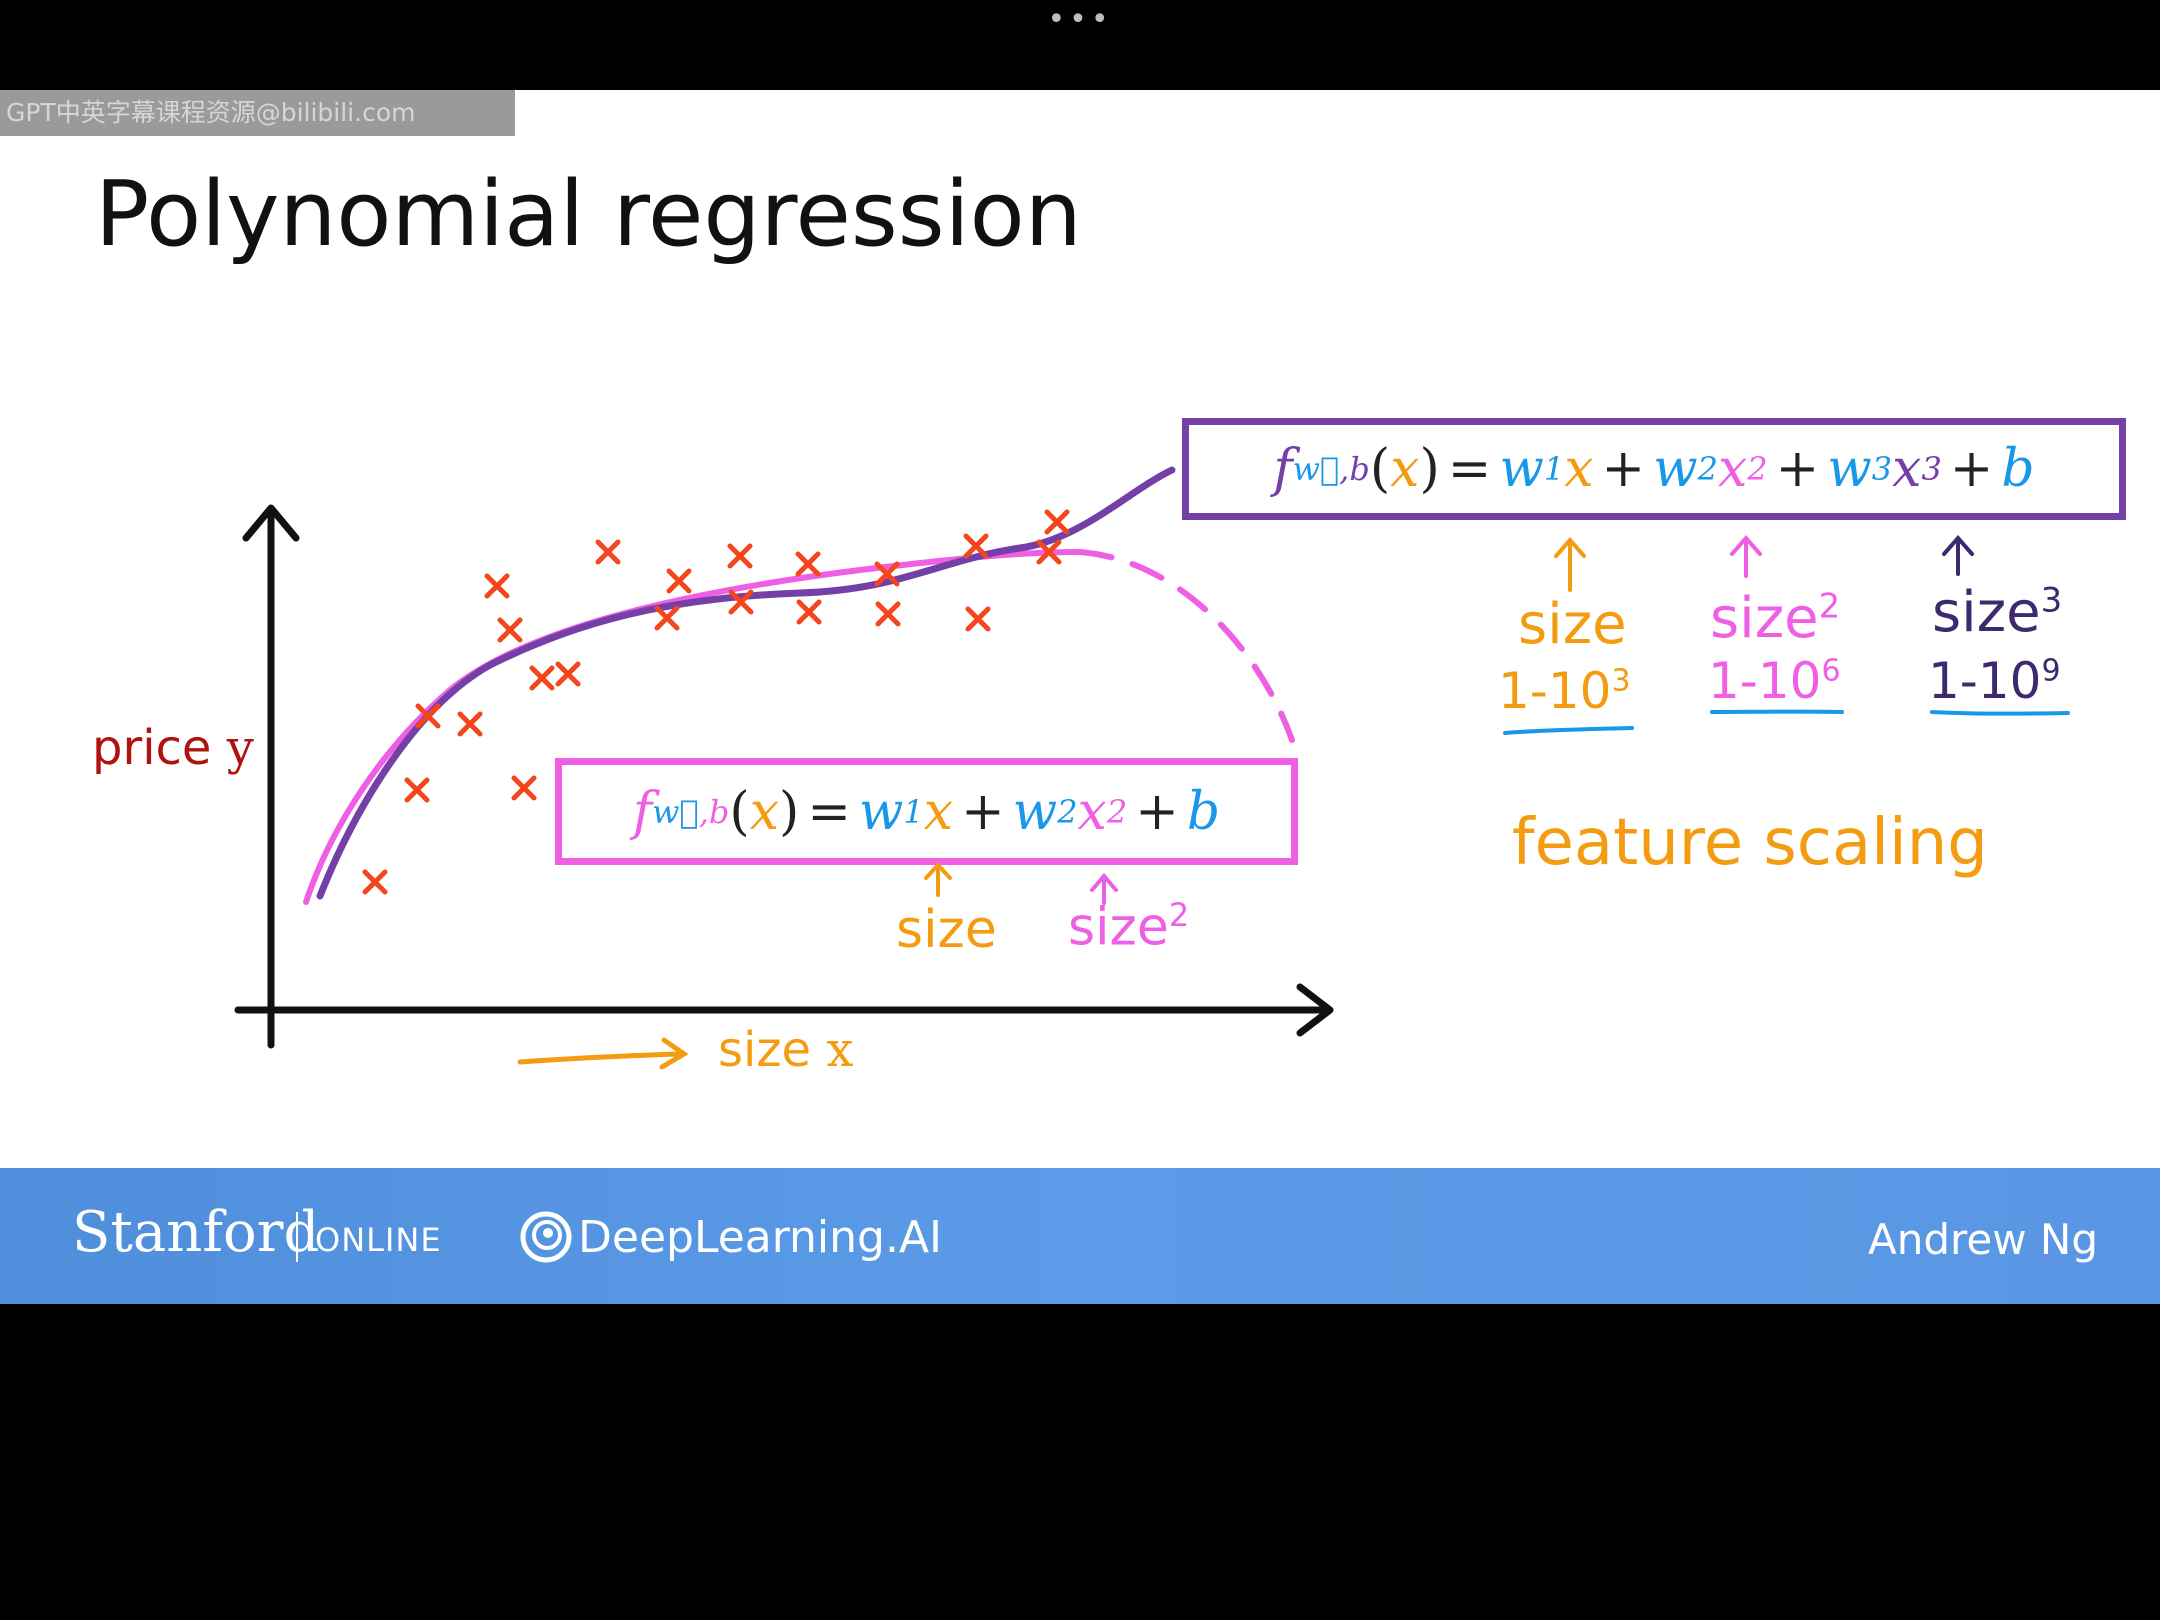 The image size is (2160, 1620). Describe the element at coordinates (546, 1237) in the screenshot. I see `deeplearning-ai-logo-icon` at that location.